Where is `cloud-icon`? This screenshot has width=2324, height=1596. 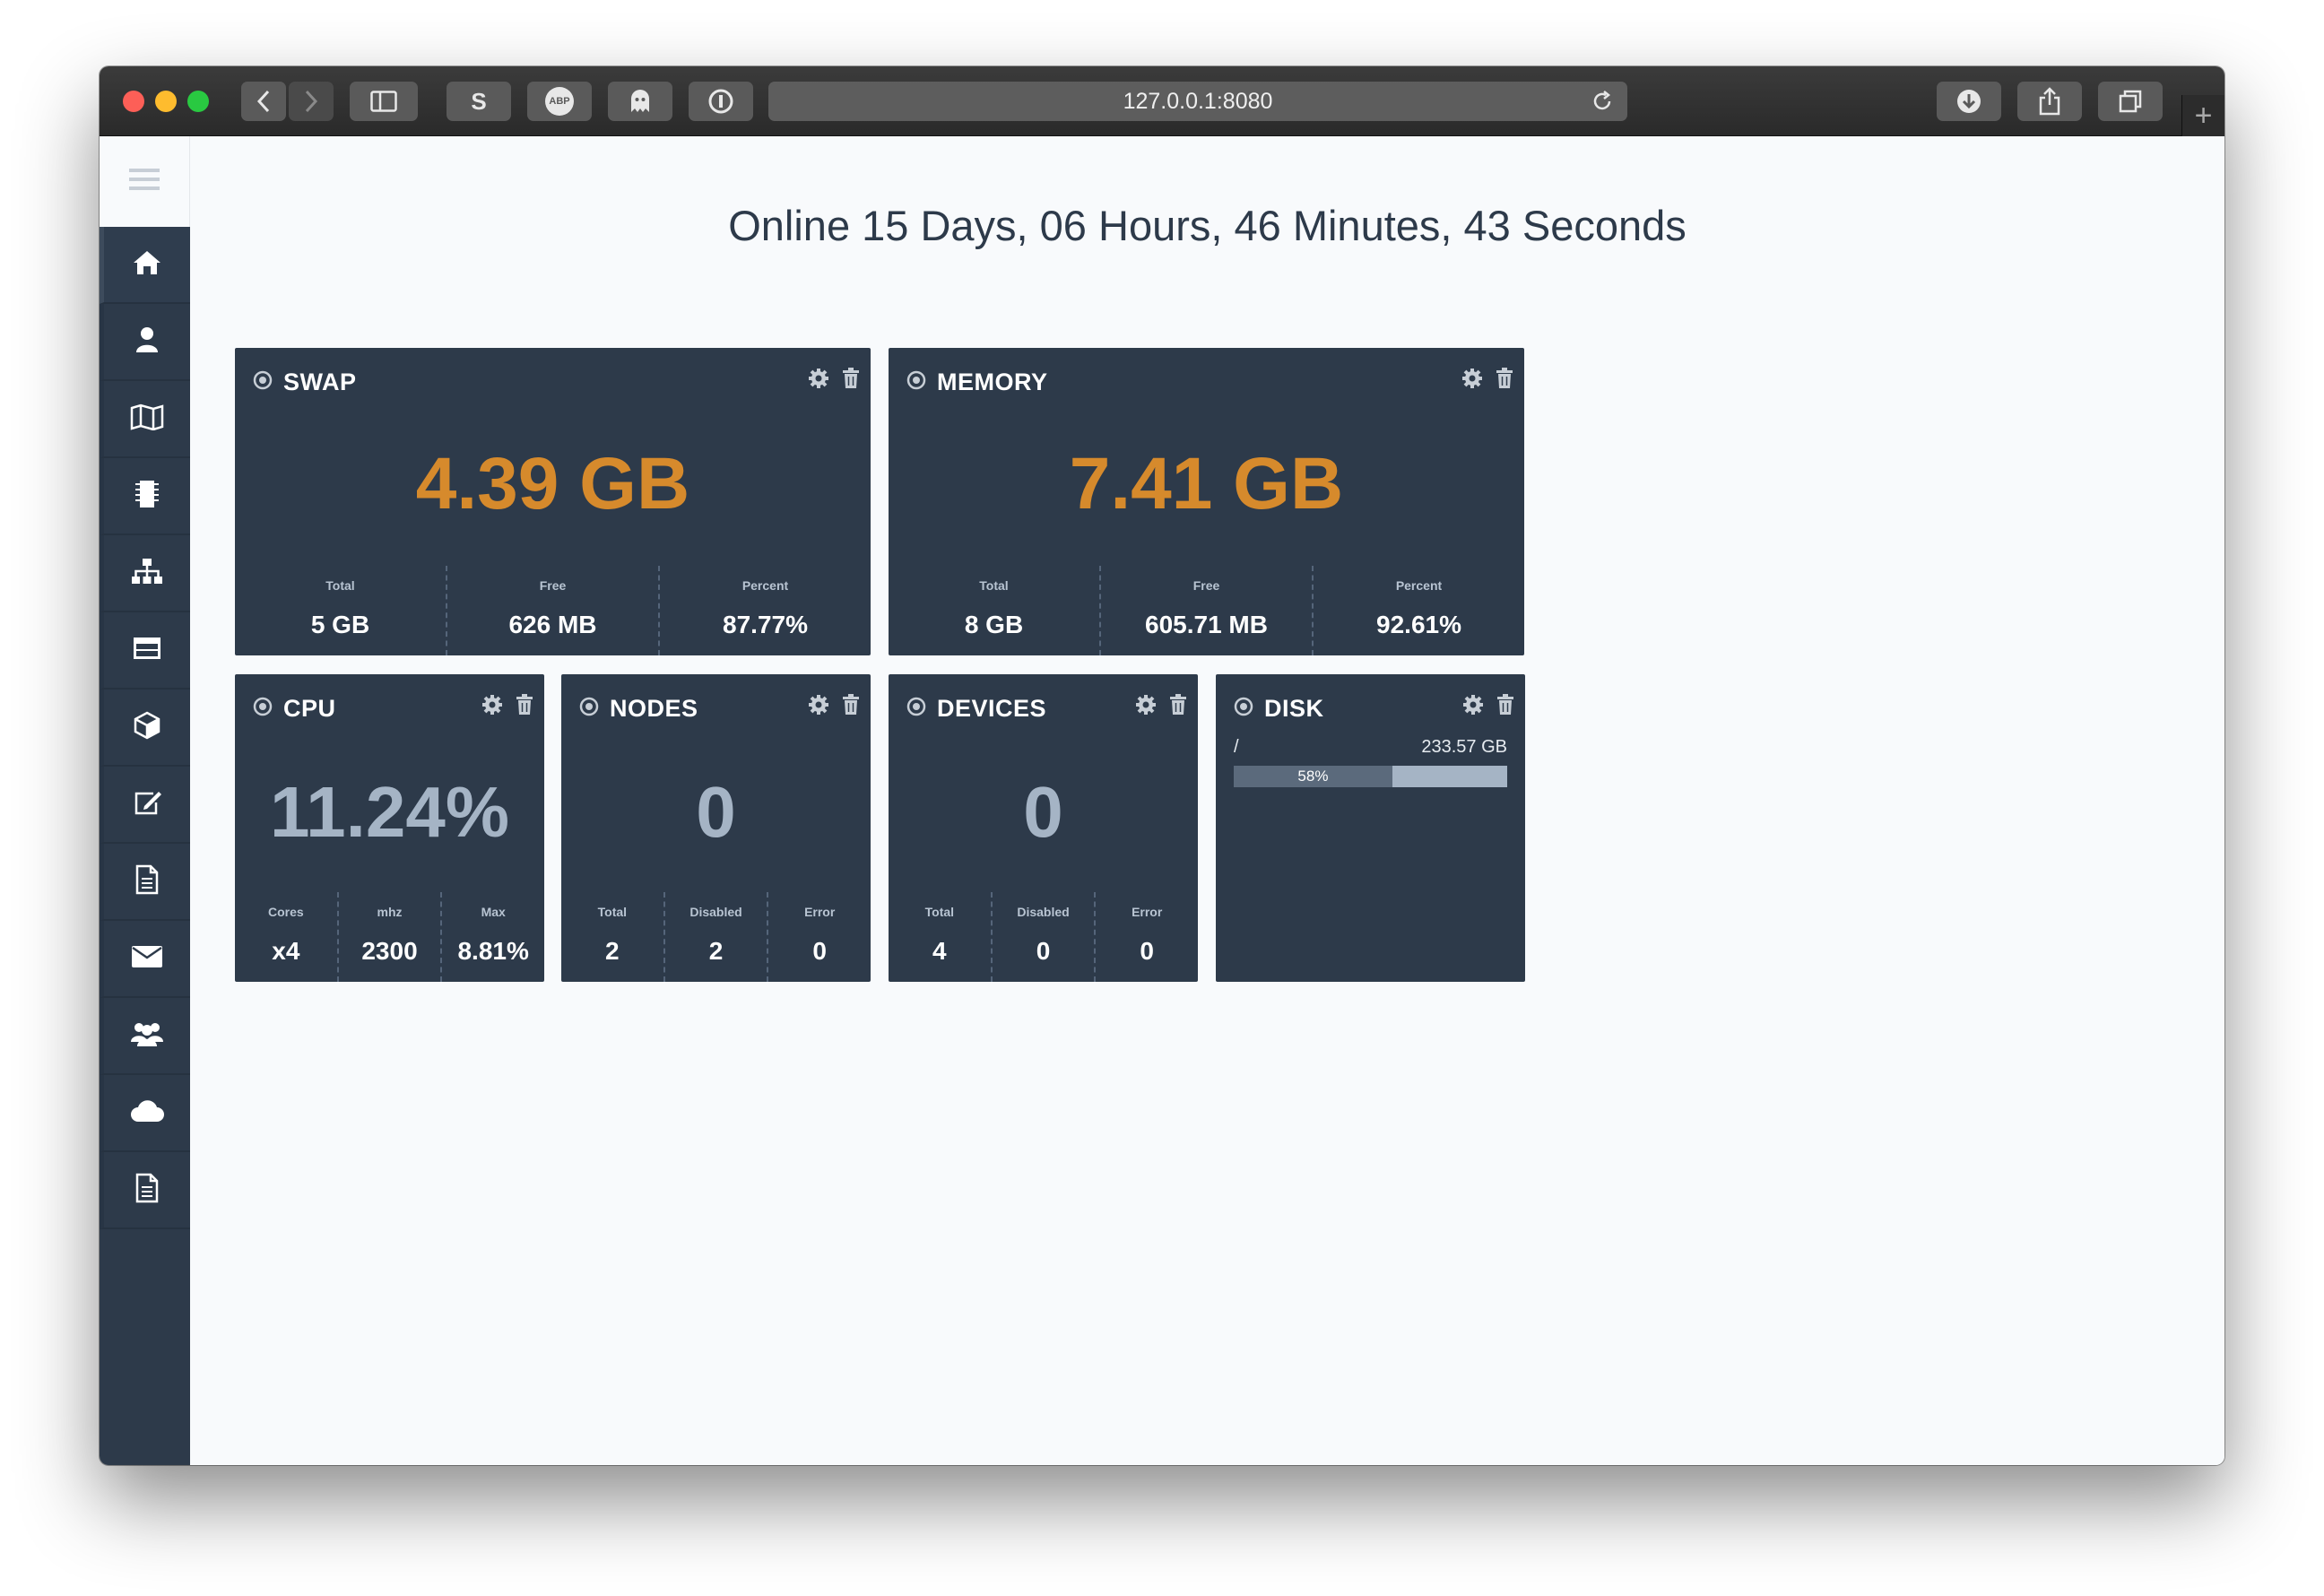
cloud-icon is located at coordinates (147, 1113).